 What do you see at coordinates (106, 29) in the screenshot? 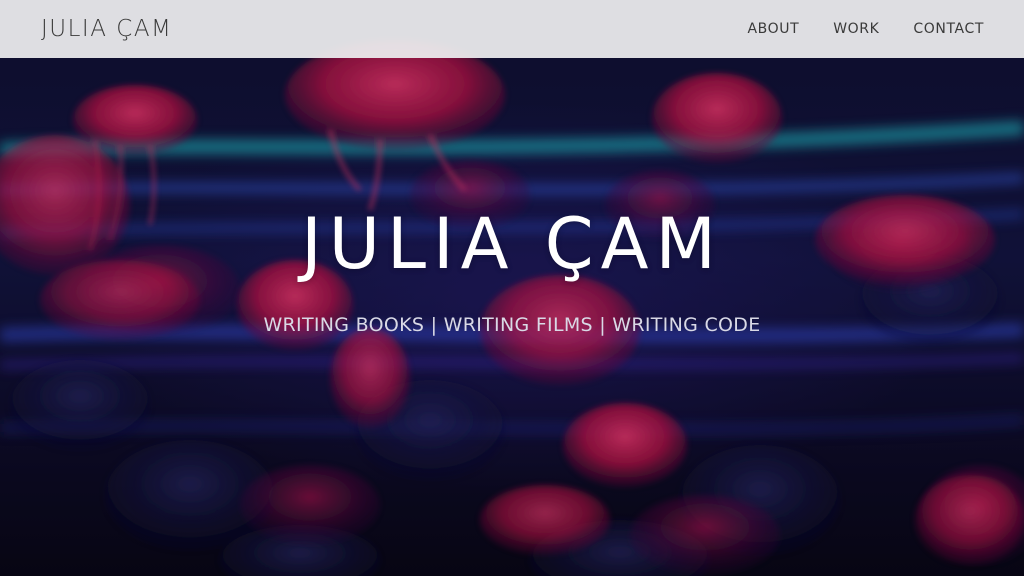
I see `brand-logo-link: JULIA ÇAM` at bounding box center [106, 29].